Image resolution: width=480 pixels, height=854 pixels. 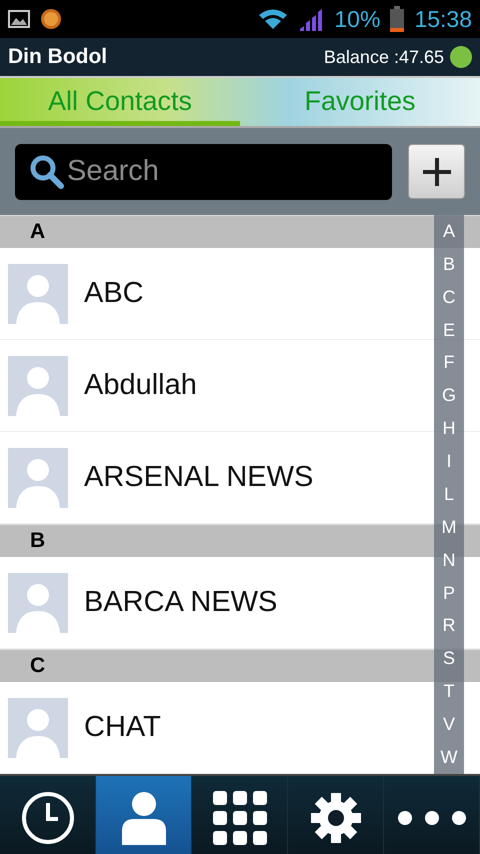 What do you see at coordinates (449, 297) in the screenshot?
I see `index-letter: C` at bounding box center [449, 297].